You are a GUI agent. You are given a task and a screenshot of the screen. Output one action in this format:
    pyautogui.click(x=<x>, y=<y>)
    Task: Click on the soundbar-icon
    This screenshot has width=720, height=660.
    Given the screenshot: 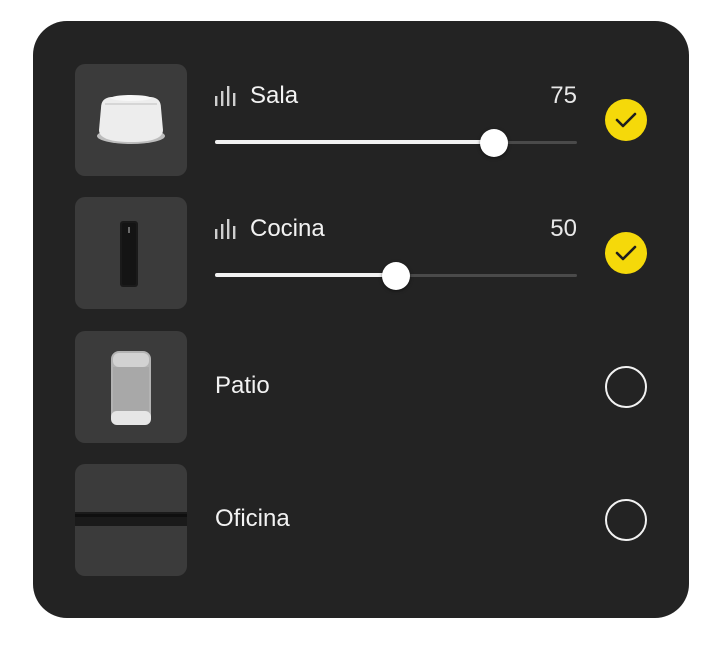 What is the action you would take?
    pyautogui.click(x=131, y=519)
    